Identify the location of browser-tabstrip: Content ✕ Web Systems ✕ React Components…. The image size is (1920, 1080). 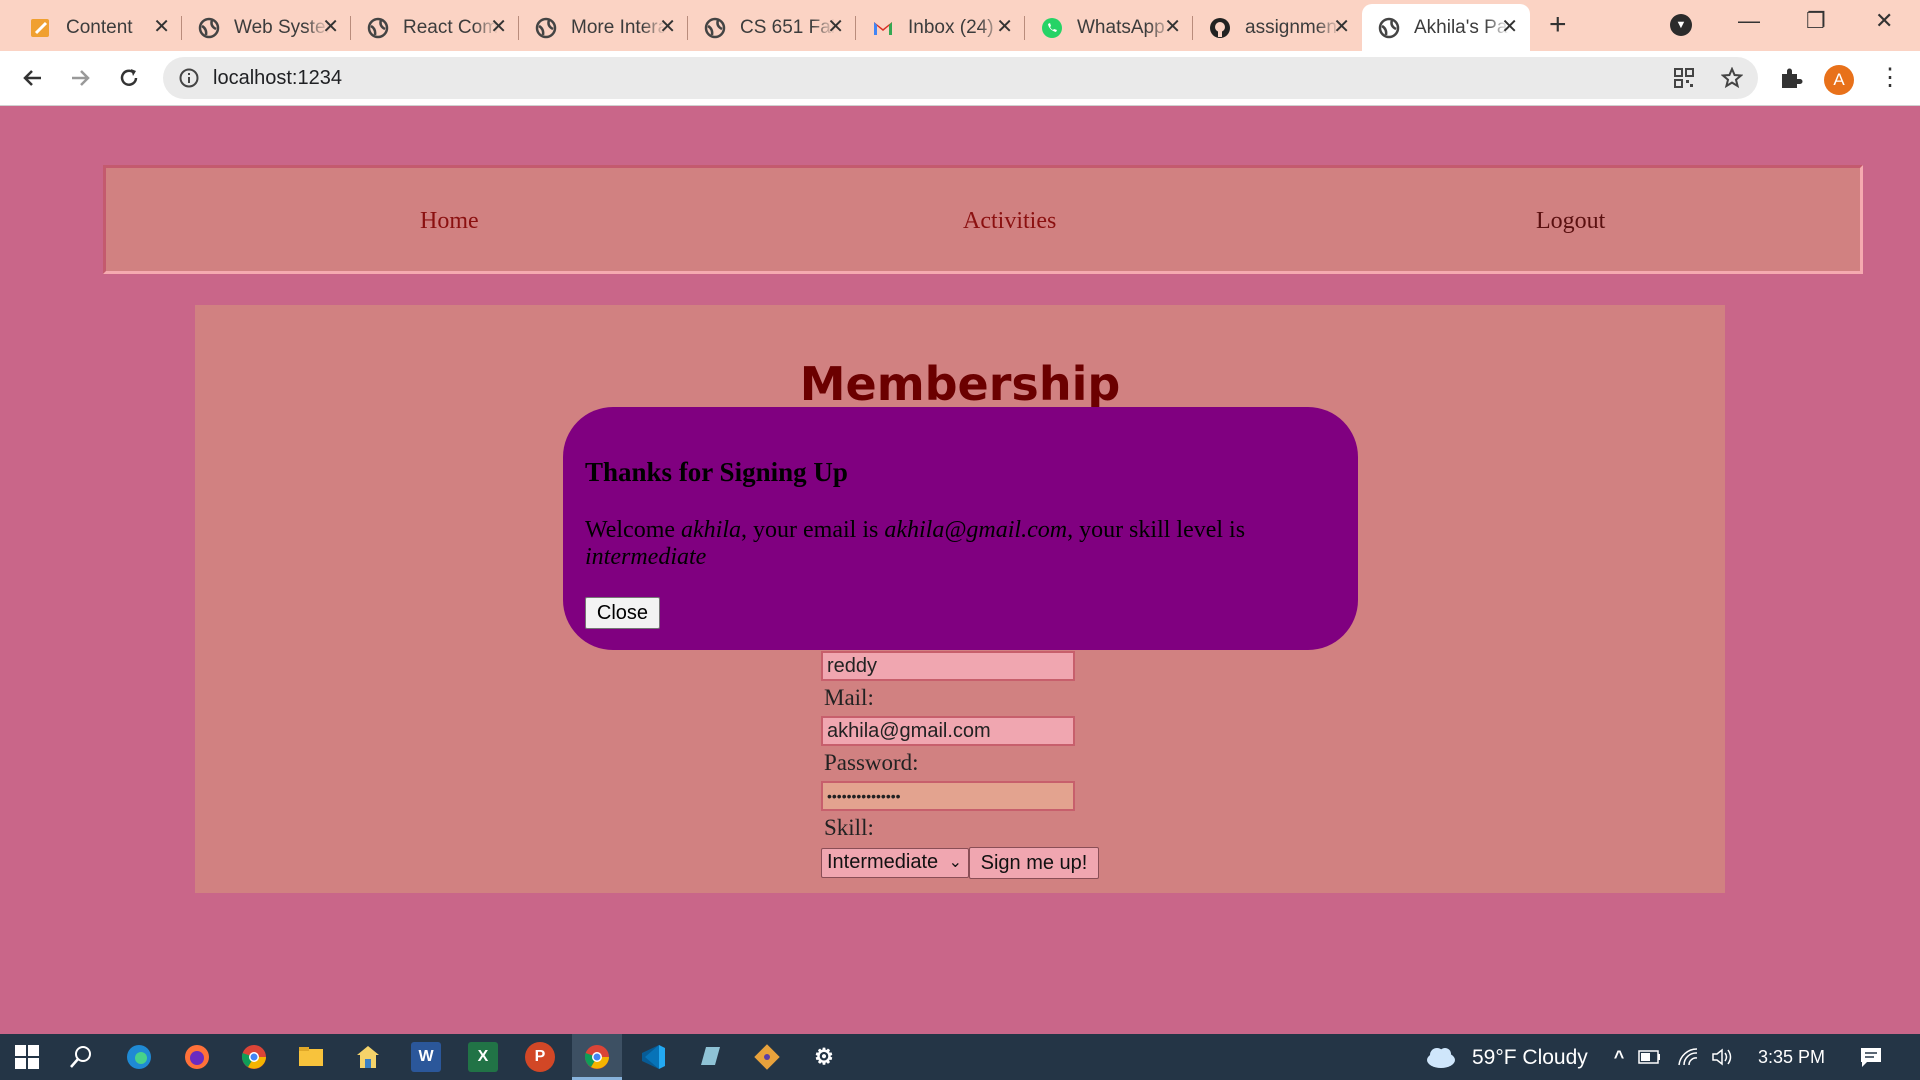
(960, 25).